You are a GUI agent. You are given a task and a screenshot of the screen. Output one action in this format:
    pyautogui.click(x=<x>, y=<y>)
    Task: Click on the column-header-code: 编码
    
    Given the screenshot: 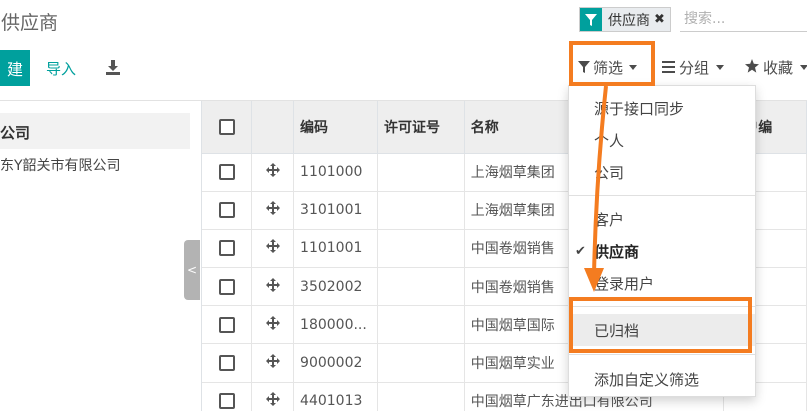 What is the action you would take?
    pyautogui.click(x=335, y=127)
    